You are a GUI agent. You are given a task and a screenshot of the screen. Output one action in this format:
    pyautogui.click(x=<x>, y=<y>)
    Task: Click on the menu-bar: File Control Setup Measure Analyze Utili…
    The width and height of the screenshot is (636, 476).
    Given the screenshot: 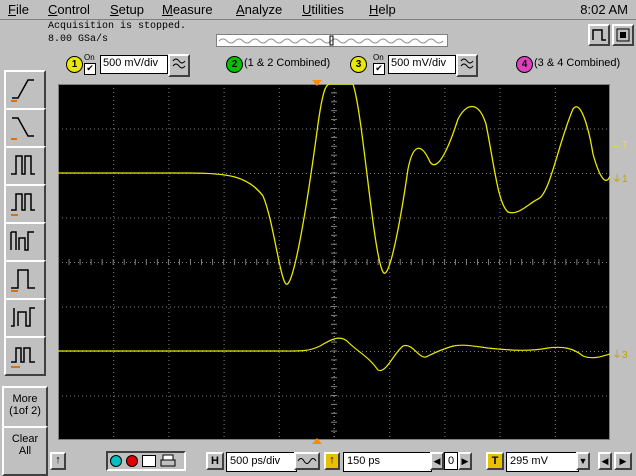 What is the action you would take?
    pyautogui.click(x=318, y=10)
    